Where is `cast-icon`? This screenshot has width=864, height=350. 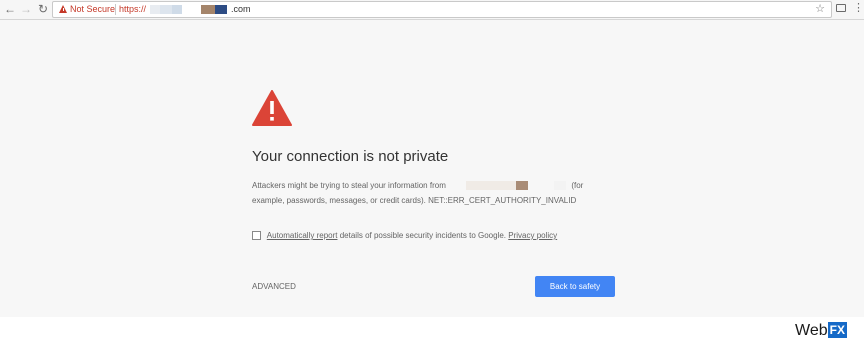
cast-icon is located at coordinates (841, 8).